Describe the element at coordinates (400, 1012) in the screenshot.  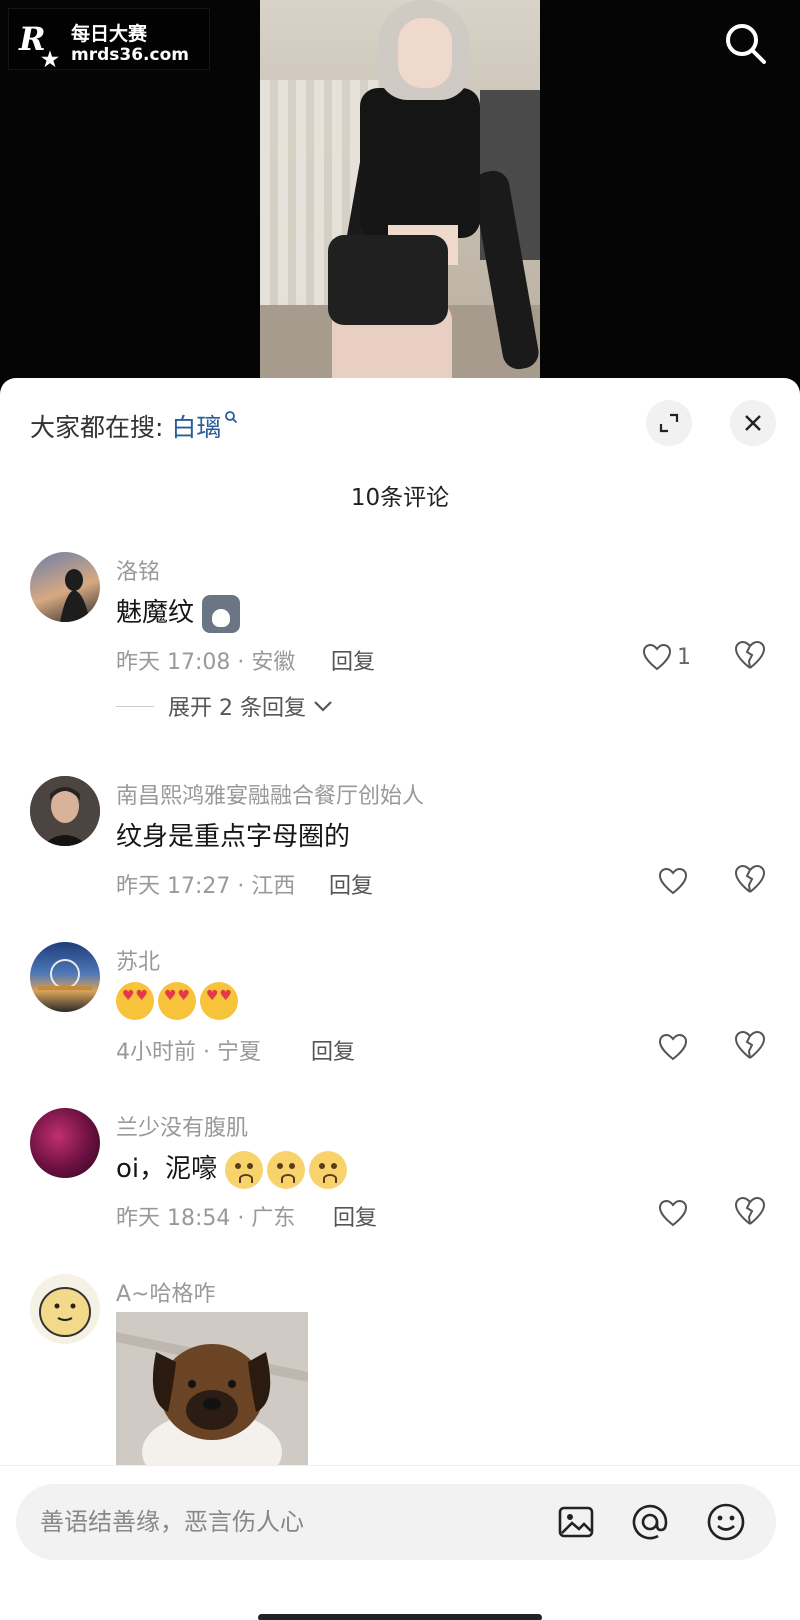
I see `comment-item: 苏北 4小时前 · 宁夏 回复` at that location.